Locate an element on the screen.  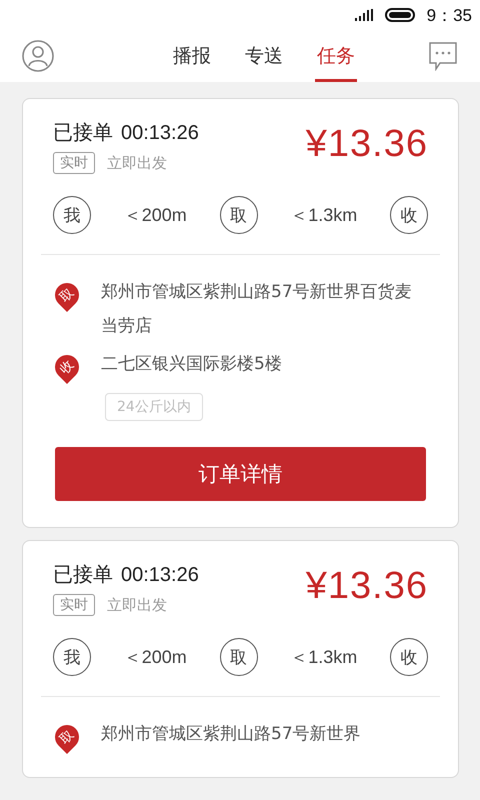
address-text: 二七区银兴国际影楼5楼 is located at coordinates (192, 364).